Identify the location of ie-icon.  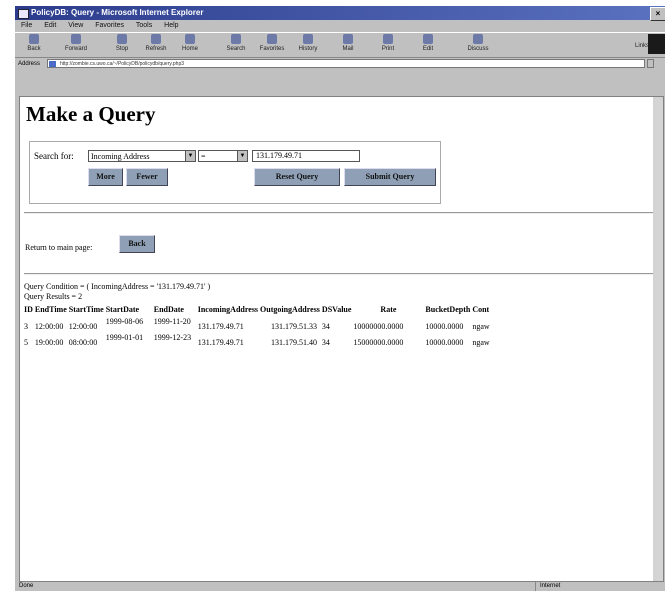
(23, 14).